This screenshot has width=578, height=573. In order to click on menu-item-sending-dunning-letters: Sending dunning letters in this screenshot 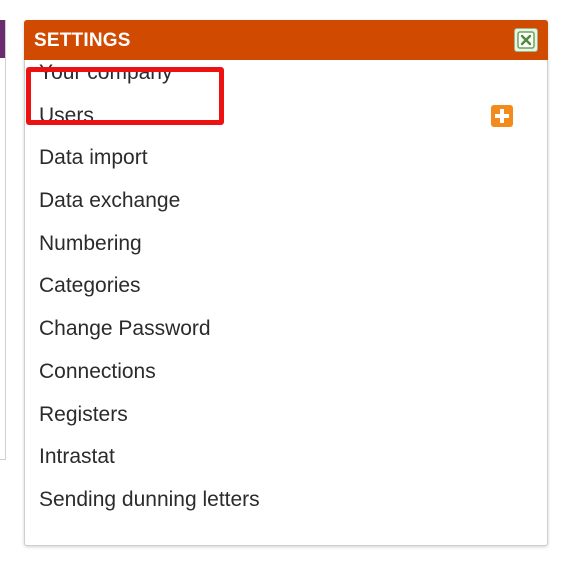, I will do `click(286, 500)`.